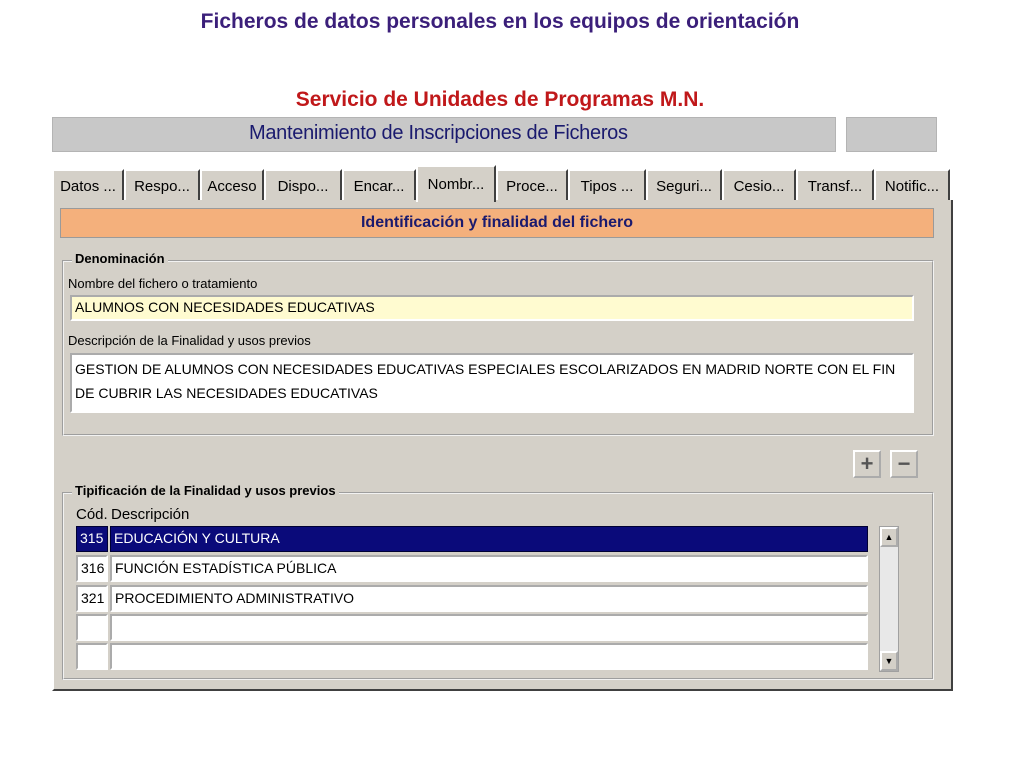 This screenshot has width=1024, height=768. What do you see at coordinates (489, 568) in the screenshot?
I see `row-description-cell: FUNCIÓN ESTADÍSTICA PÚBLICA` at bounding box center [489, 568].